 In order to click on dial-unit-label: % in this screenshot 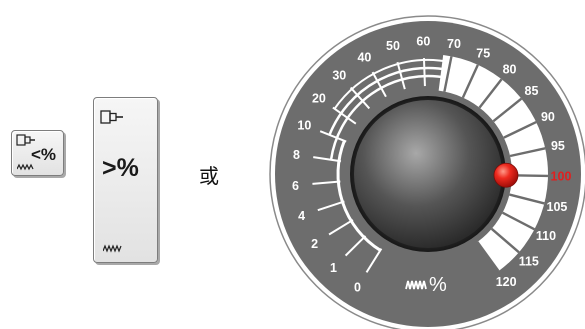, I will do `click(438, 285)`.